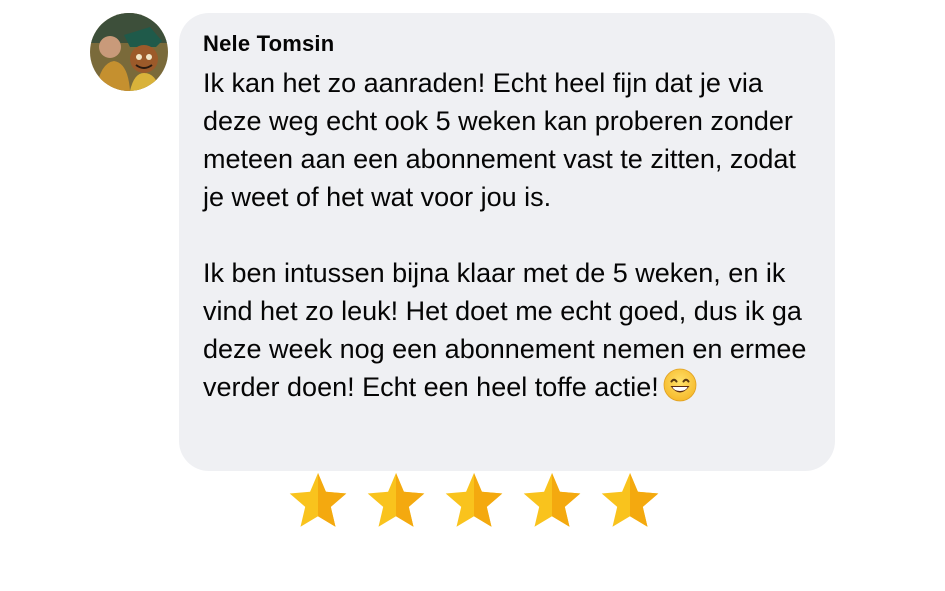 The height and width of the screenshot is (591, 945). I want to click on avatar-image, so click(129, 52).